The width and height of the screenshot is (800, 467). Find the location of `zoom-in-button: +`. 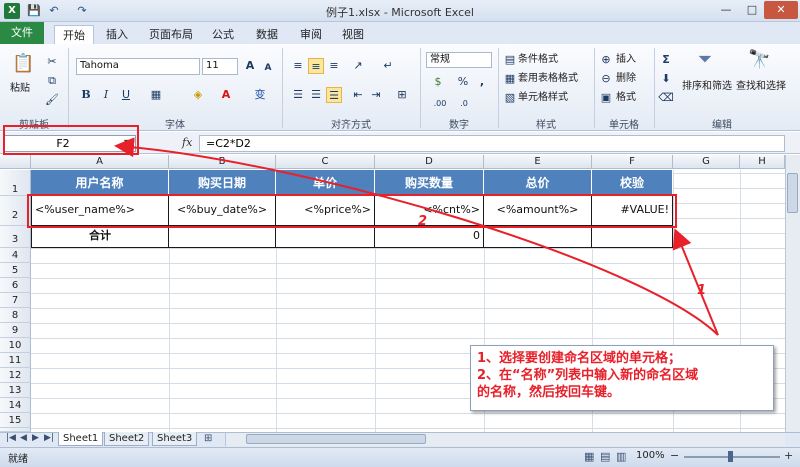

zoom-in-button: + is located at coordinates (788, 455).